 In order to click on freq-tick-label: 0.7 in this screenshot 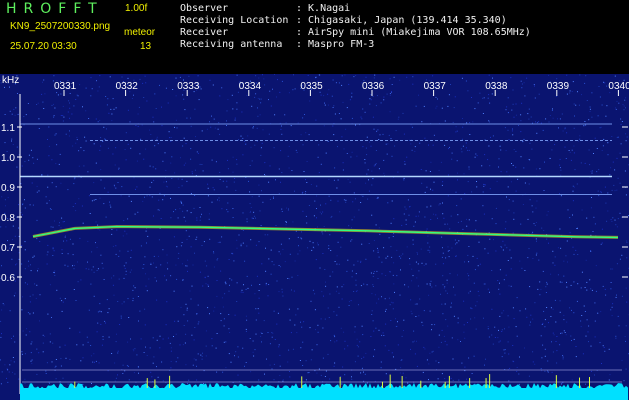, I will do `click(8, 248)`.